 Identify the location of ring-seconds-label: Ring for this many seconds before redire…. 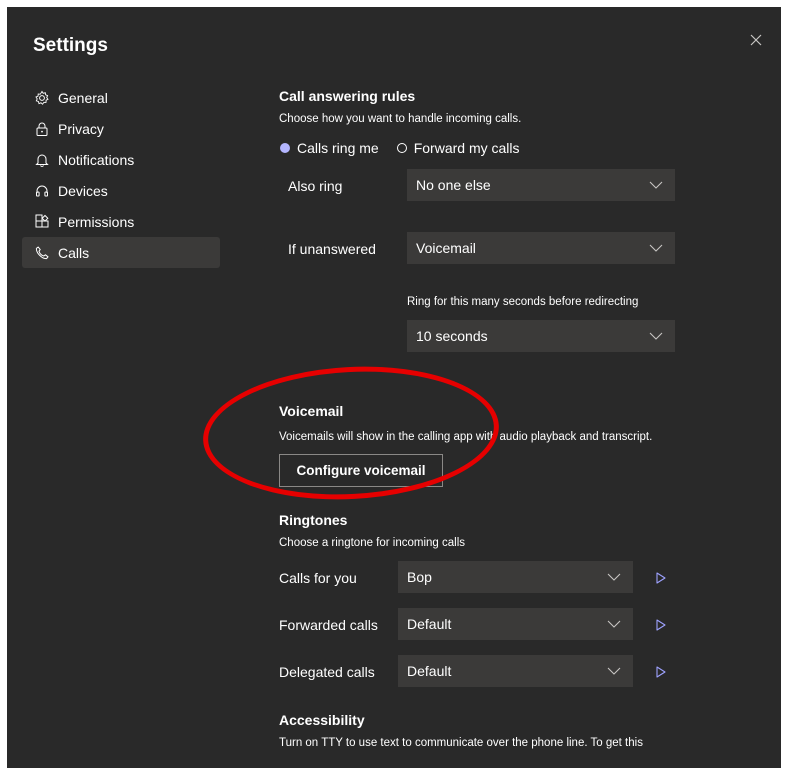
(523, 302).